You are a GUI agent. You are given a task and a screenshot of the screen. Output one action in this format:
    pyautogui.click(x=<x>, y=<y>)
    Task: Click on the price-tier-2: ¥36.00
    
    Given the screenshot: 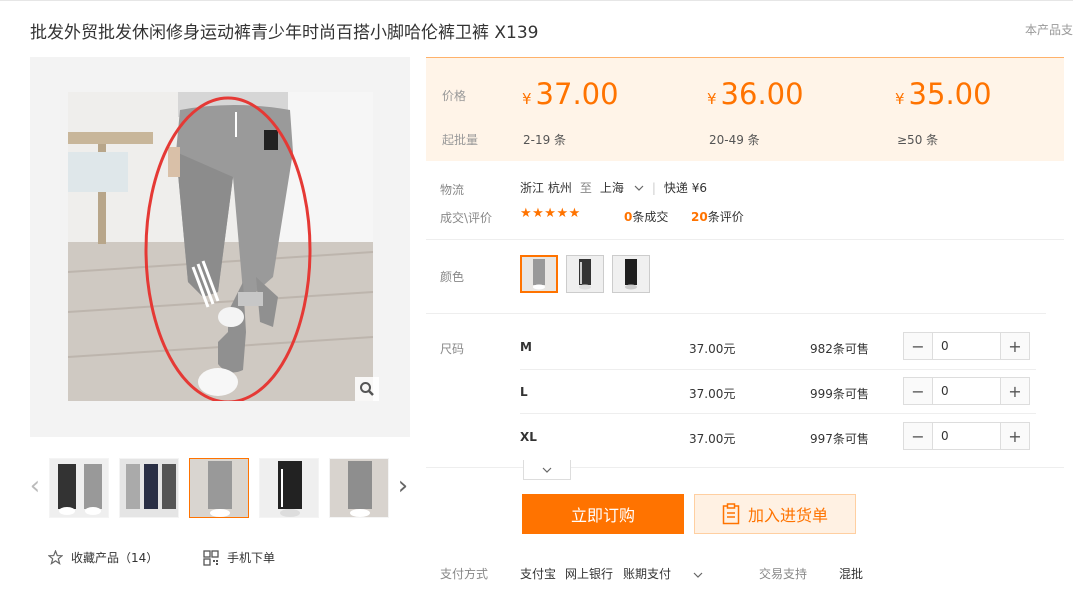 What is the action you would take?
    pyautogui.click(x=755, y=94)
    